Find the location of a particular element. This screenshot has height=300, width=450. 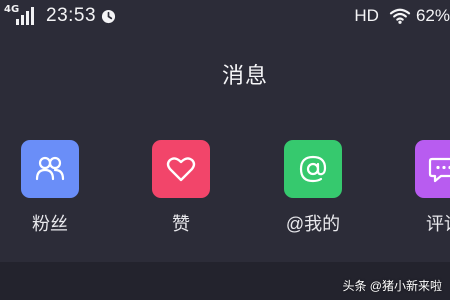

category-label: 评论 is located at coordinates (438, 224).